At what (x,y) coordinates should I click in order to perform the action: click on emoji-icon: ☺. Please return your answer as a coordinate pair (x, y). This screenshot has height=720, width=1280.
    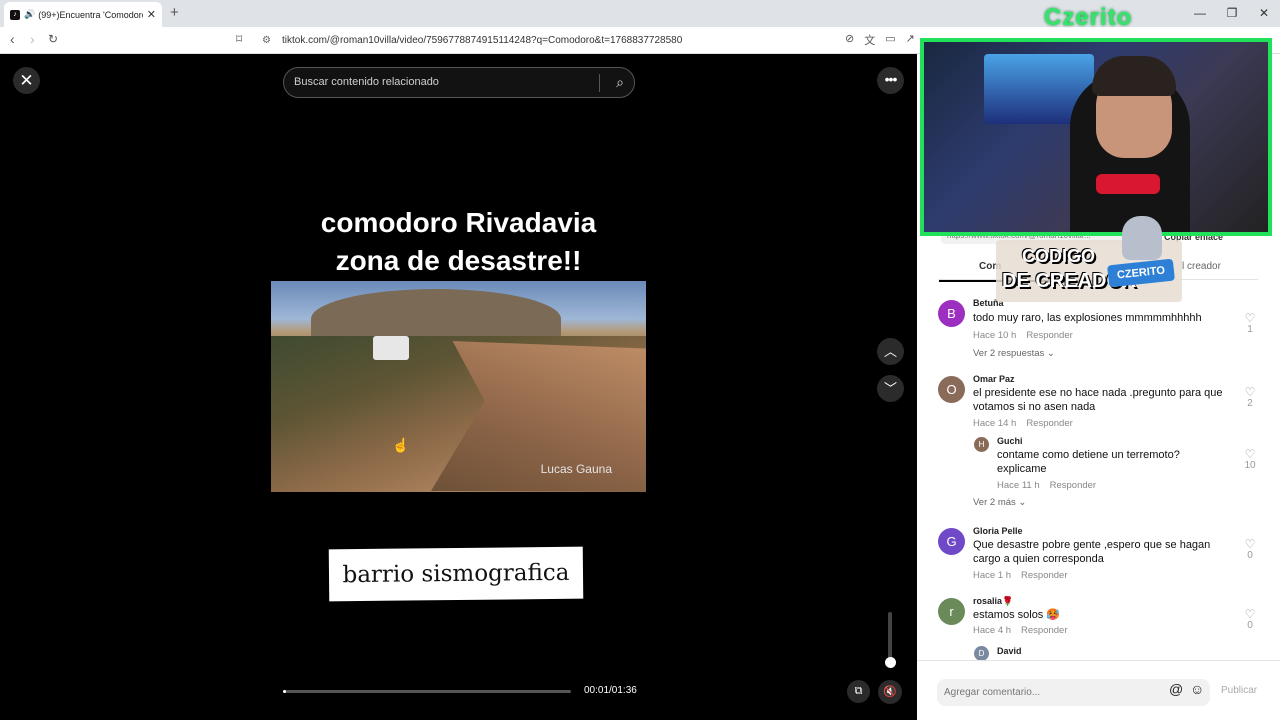
    Looking at the image, I should click on (1197, 689).